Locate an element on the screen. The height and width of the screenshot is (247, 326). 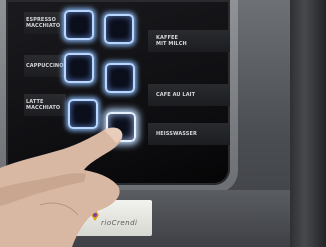
cappuccino-button is located at coordinates (79, 68).